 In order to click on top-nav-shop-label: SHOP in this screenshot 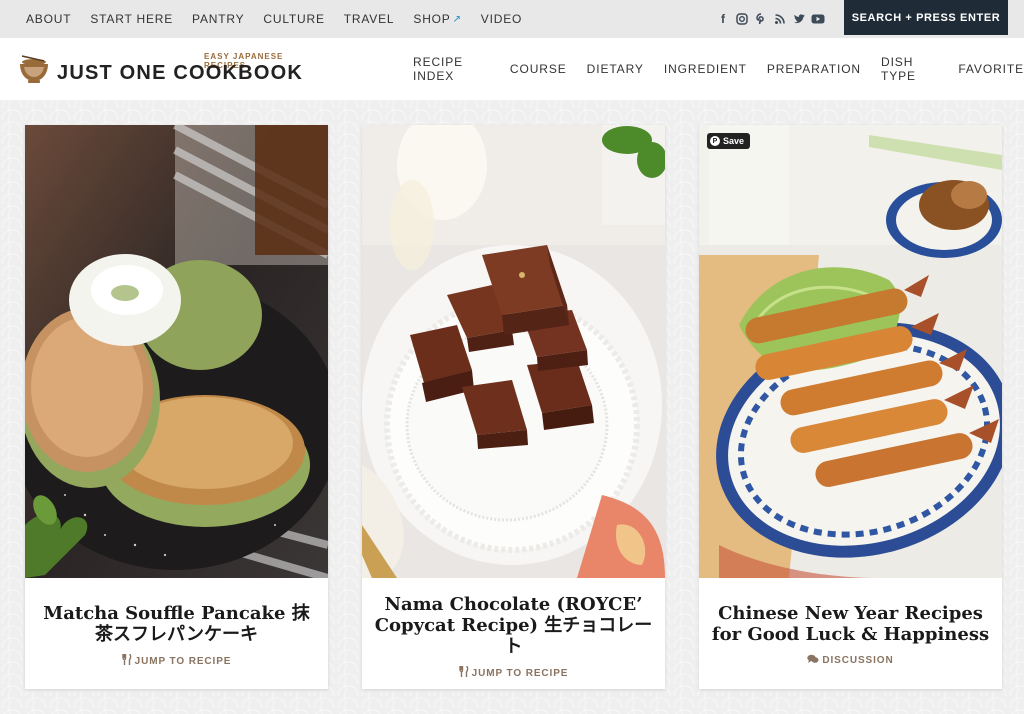, I will do `click(432, 19)`.